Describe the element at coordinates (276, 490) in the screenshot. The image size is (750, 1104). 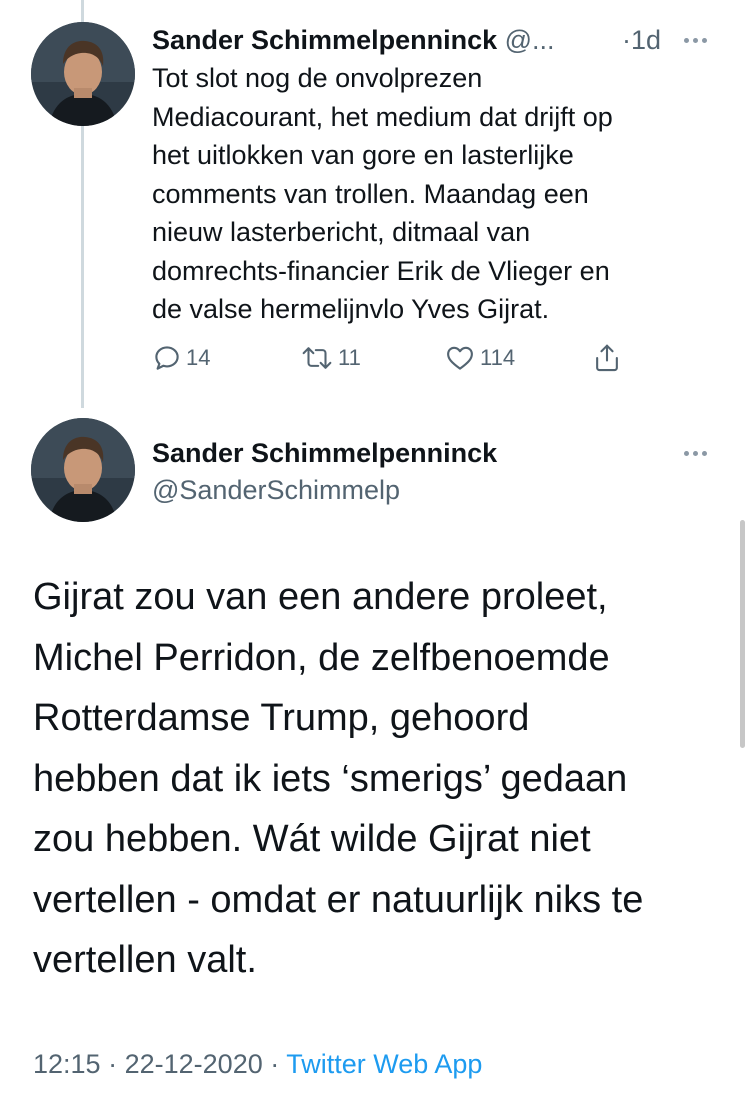
I see `author-handle: @SanderSchimmelp` at that location.